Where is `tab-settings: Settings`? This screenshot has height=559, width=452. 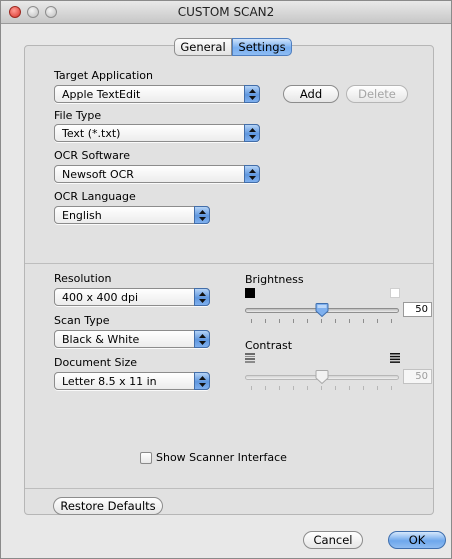
tab-settings: Settings is located at coordinates (262, 47).